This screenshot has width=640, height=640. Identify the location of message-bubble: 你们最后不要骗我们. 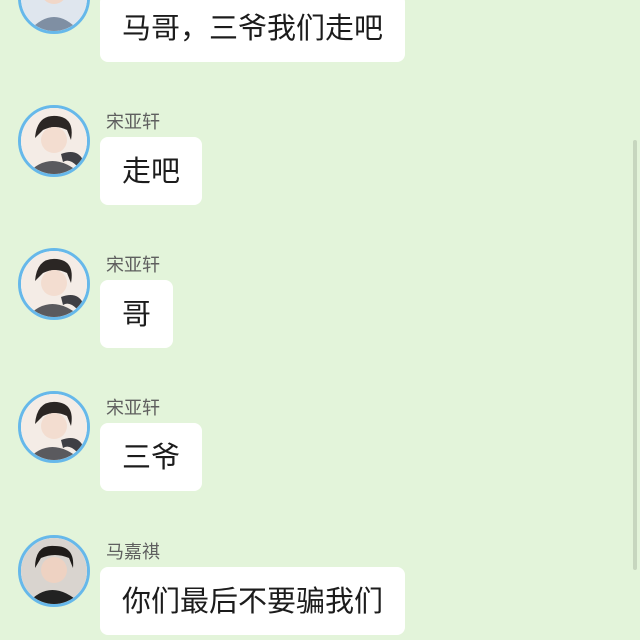
(253, 601).